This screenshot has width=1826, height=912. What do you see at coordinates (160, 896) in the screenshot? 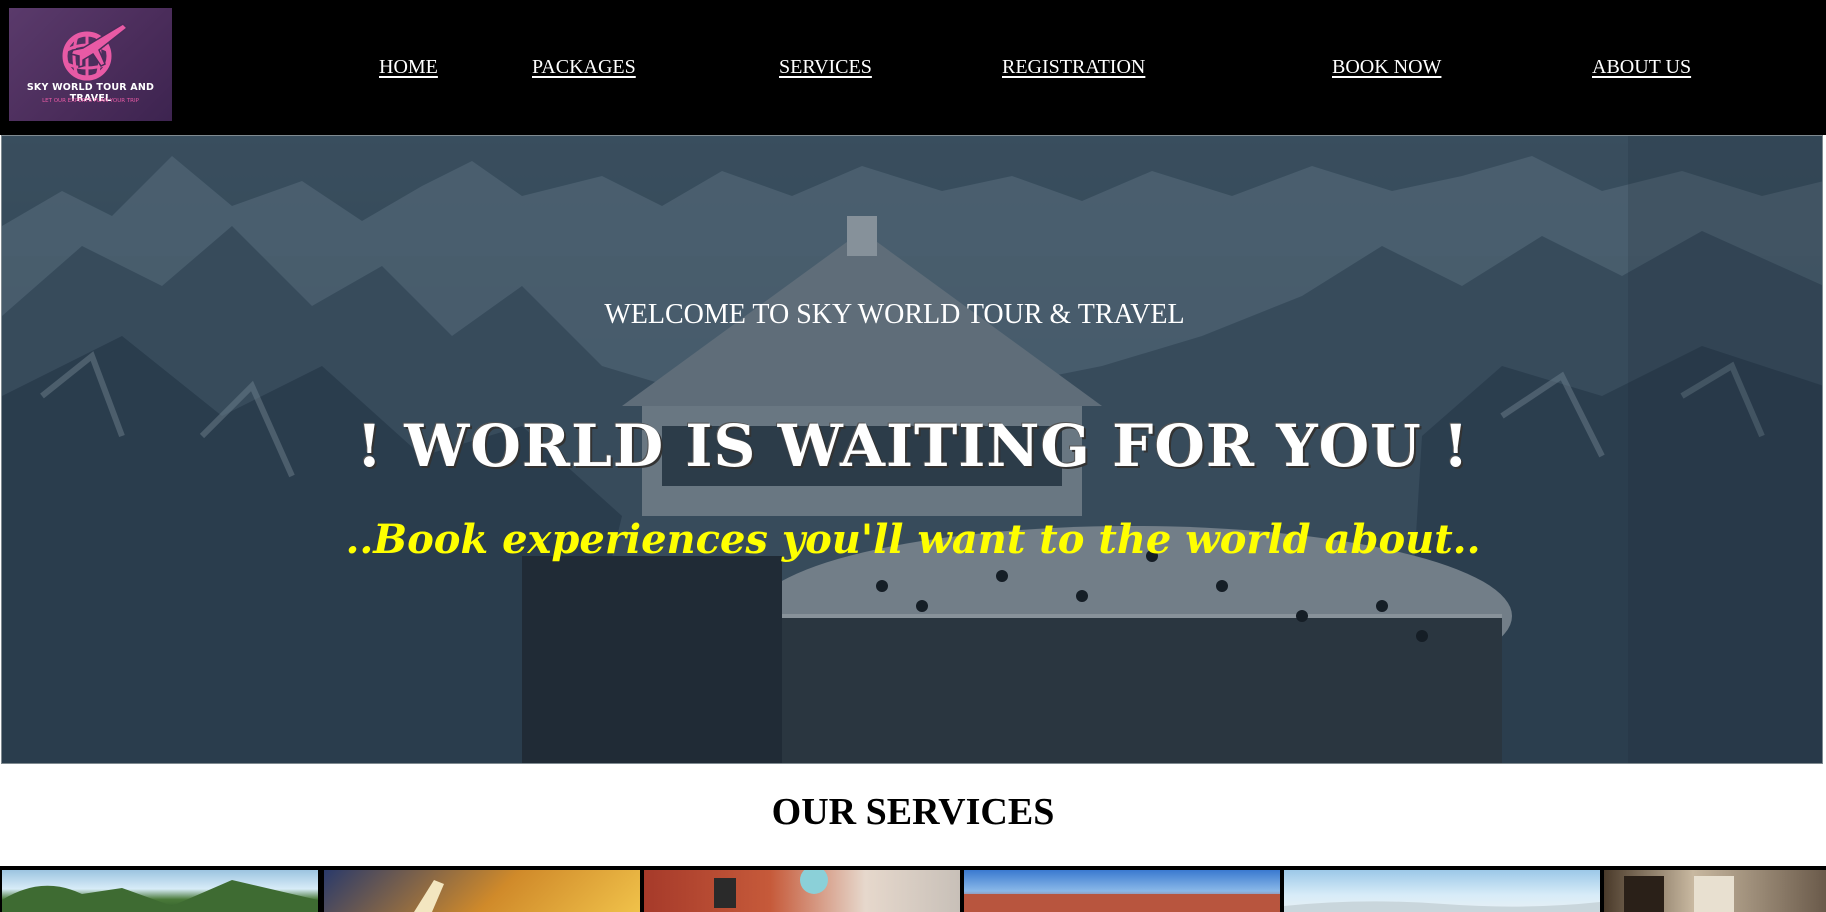
I see `island-photo-icon` at bounding box center [160, 896].